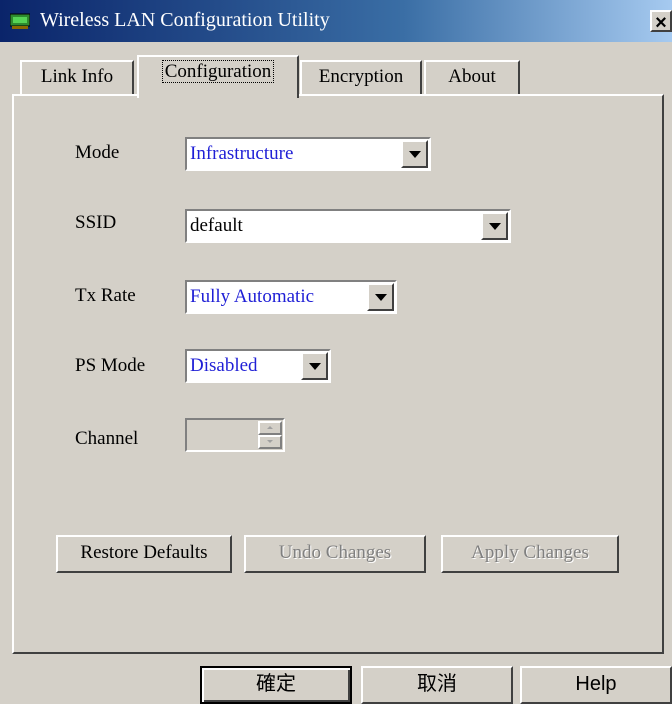 This screenshot has width=672, height=704. Describe the element at coordinates (530, 554) in the screenshot. I see `apply-changes-button: Apply Changes` at that location.